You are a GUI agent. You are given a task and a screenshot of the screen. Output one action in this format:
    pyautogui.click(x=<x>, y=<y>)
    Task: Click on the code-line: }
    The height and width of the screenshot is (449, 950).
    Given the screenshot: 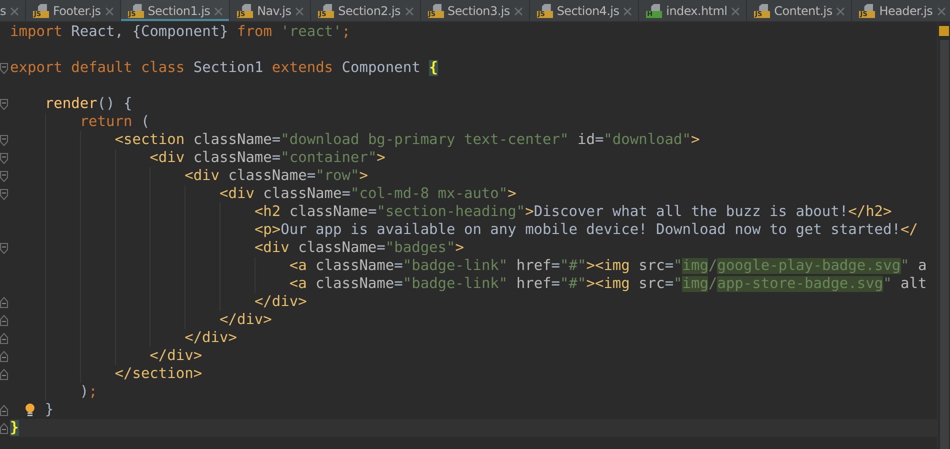 What is the action you would take?
    pyautogui.click(x=49, y=410)
    